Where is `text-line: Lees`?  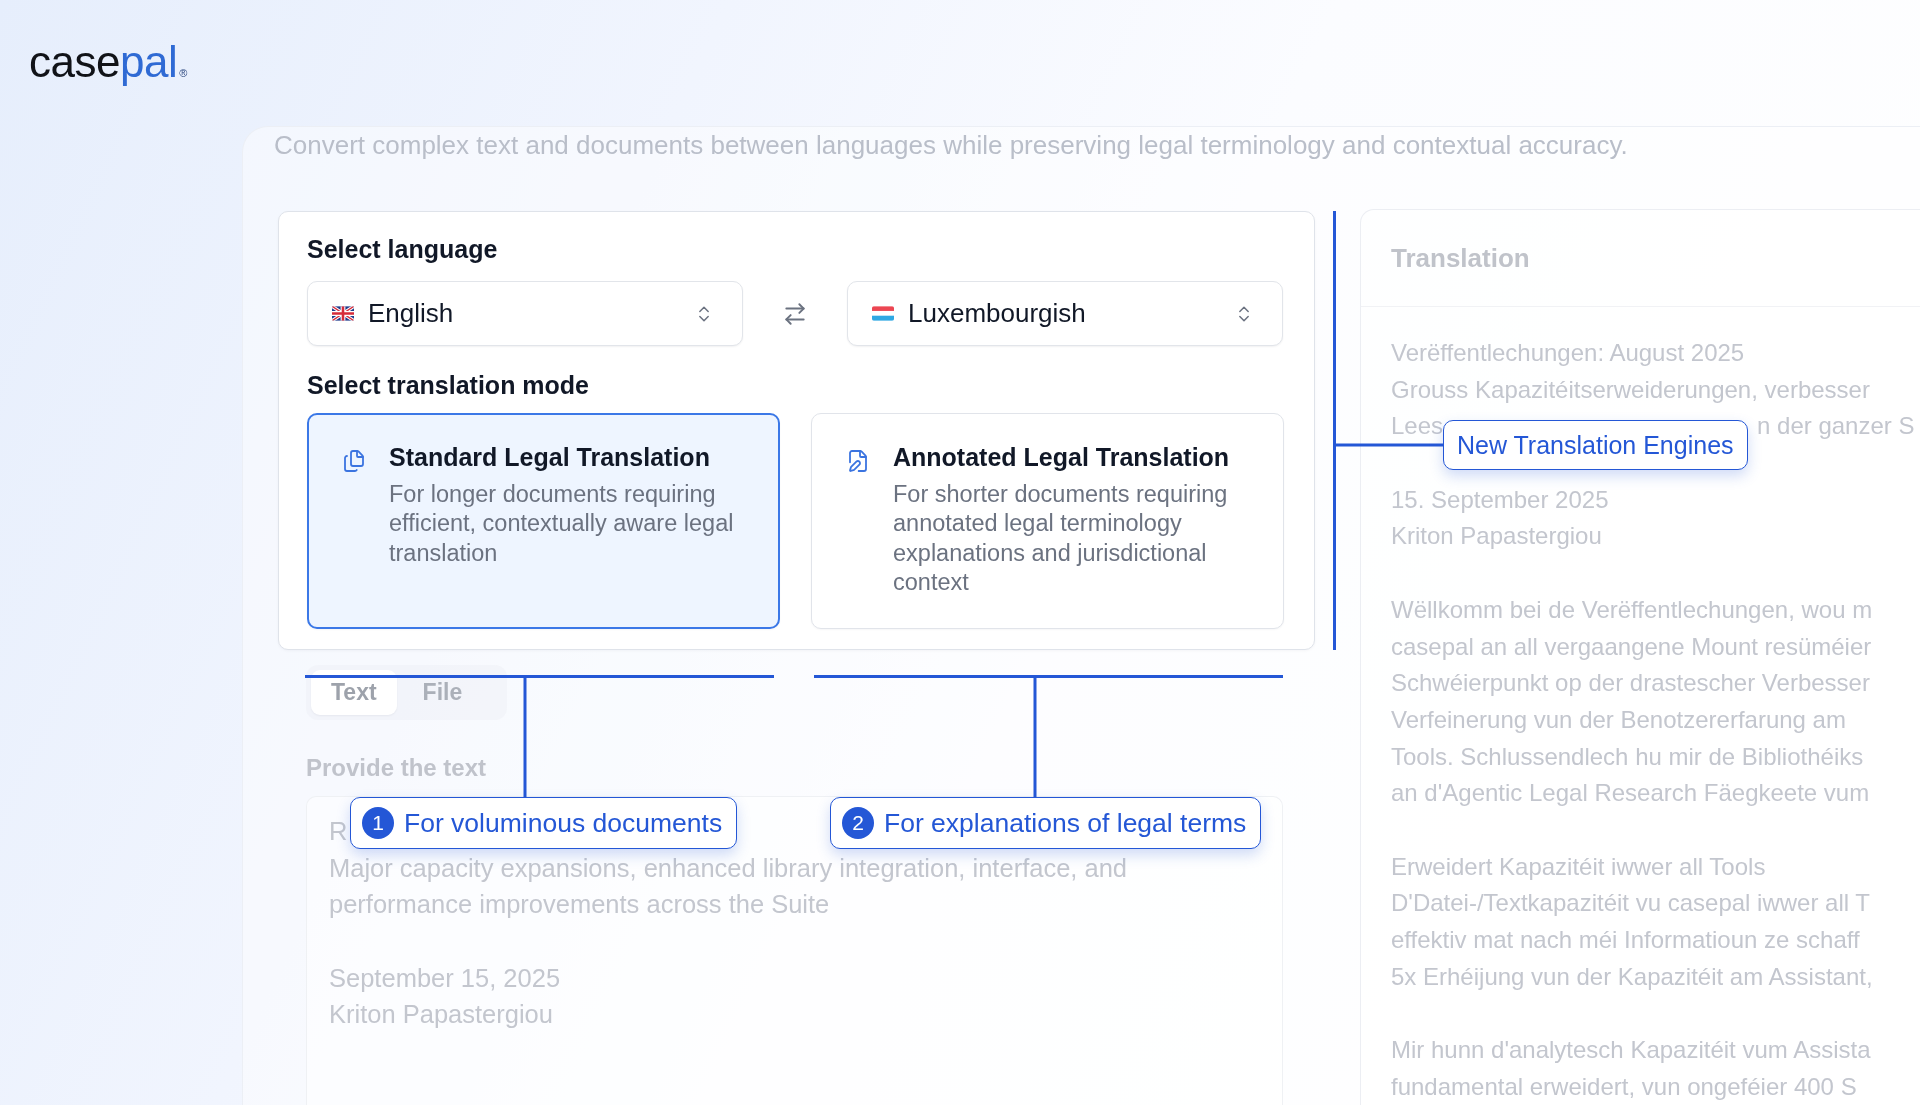
text-line: Lees is located at coordinates (1417, 426).